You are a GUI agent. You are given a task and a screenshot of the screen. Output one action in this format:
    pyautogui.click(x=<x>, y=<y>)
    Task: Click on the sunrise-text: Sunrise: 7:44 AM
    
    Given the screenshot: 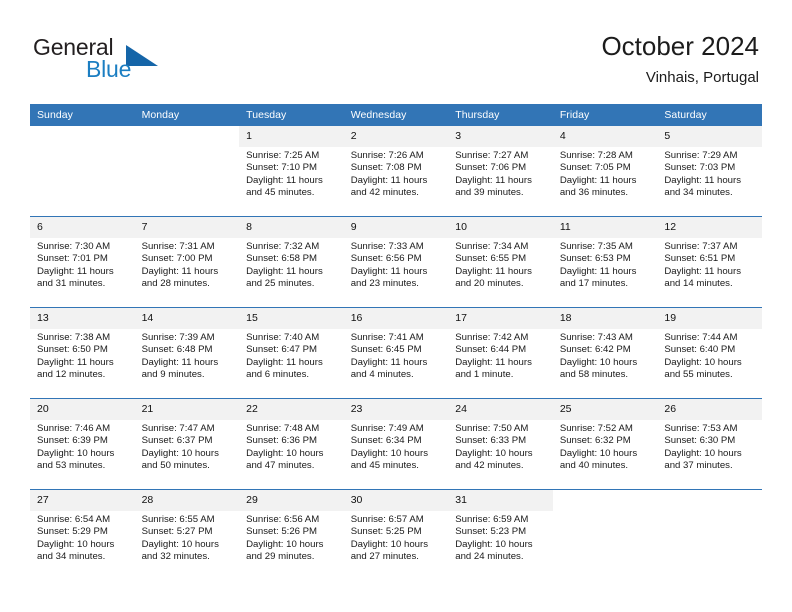 What is the action you would take?
    pyautogui.click(x=701, y=337)
    